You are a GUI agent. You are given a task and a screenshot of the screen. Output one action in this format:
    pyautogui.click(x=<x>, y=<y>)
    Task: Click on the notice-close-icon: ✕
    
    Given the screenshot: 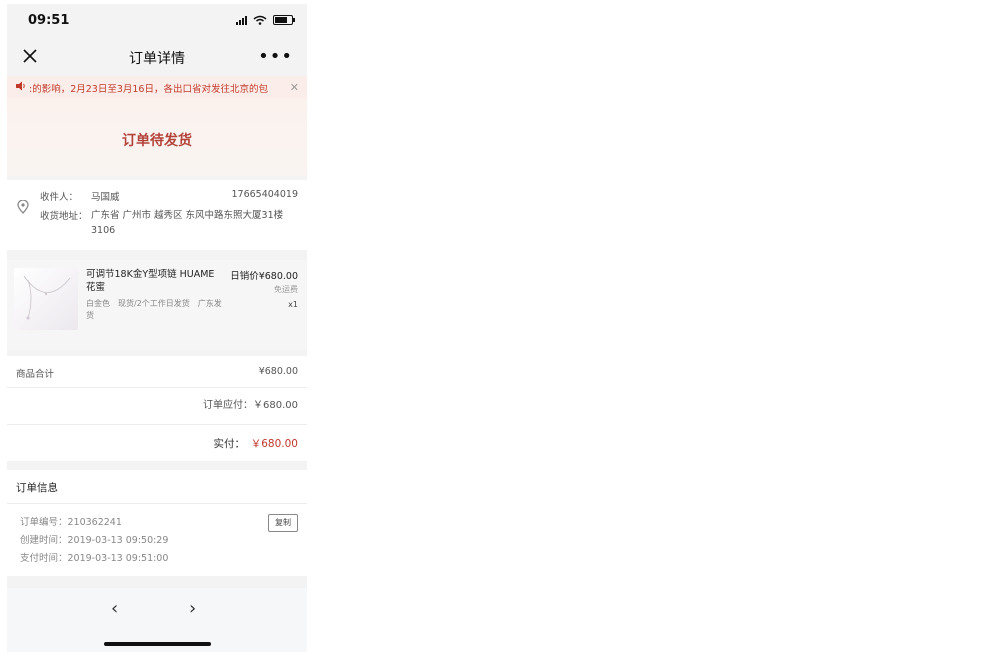 What is the action you would take?
    pyautogui.click(x=294, y=87)
    